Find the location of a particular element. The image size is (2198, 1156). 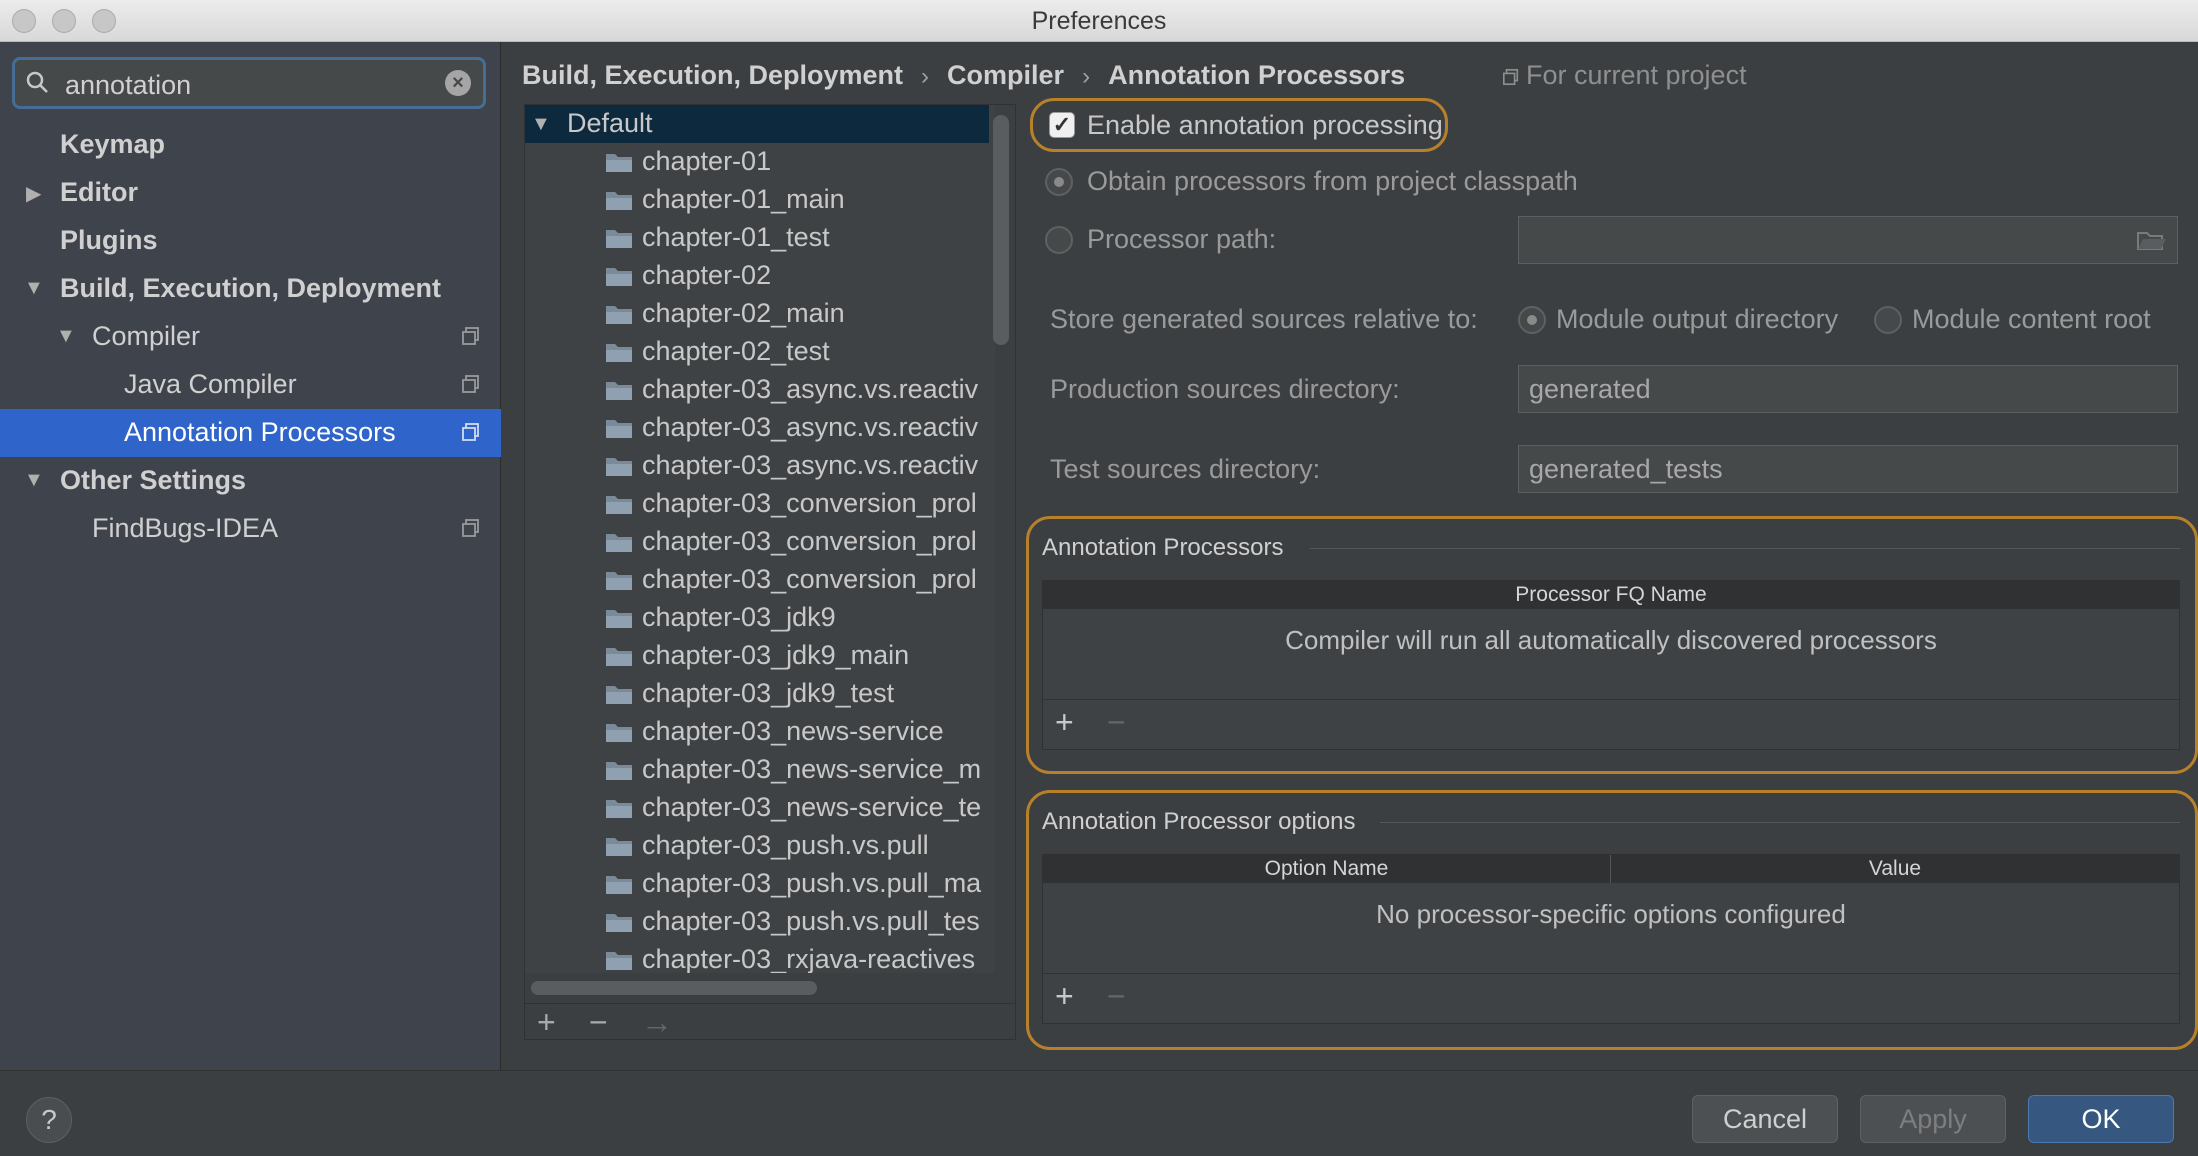

tree-item: chapter-03_jdk9 is located at coordinates (760, 618).